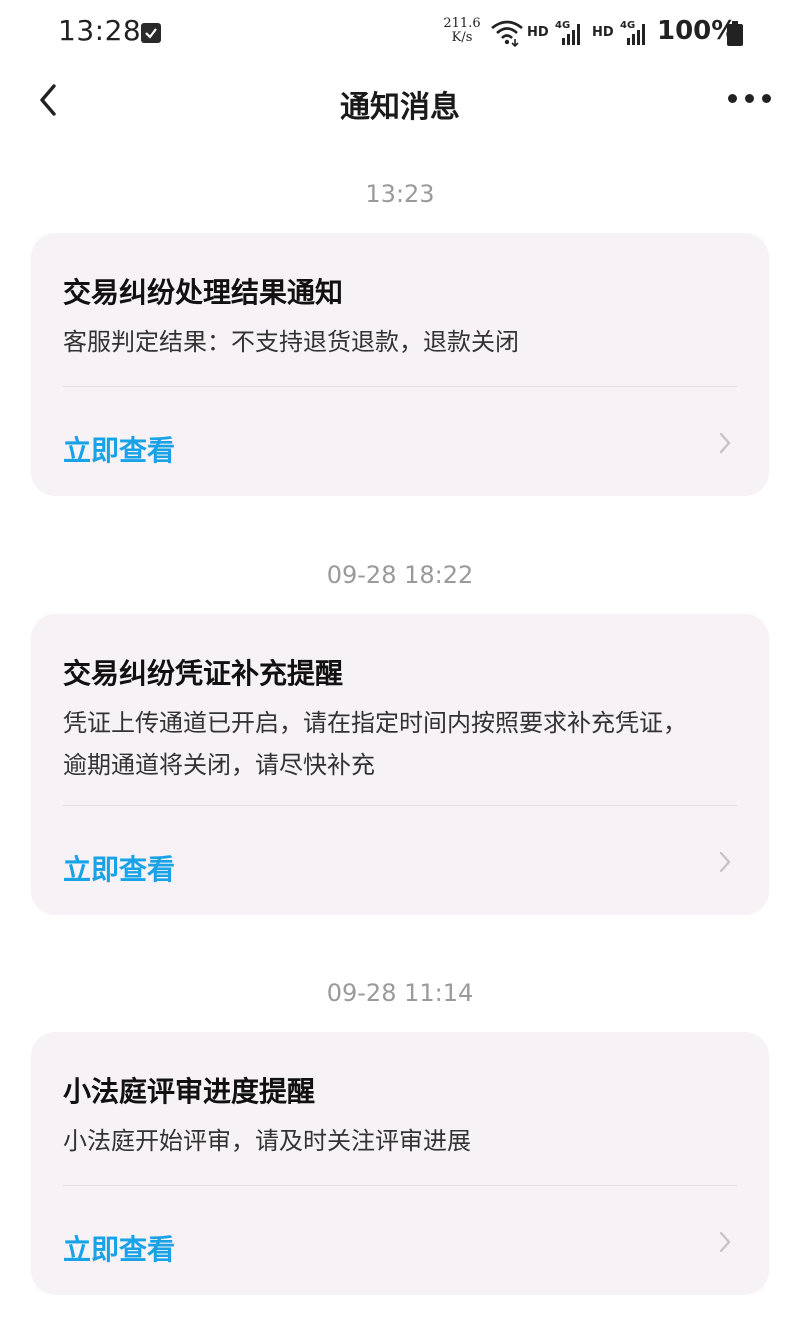 This screenshot has height=1342, width=800. I want to click on battery-level: 100%, so click(697, 31).